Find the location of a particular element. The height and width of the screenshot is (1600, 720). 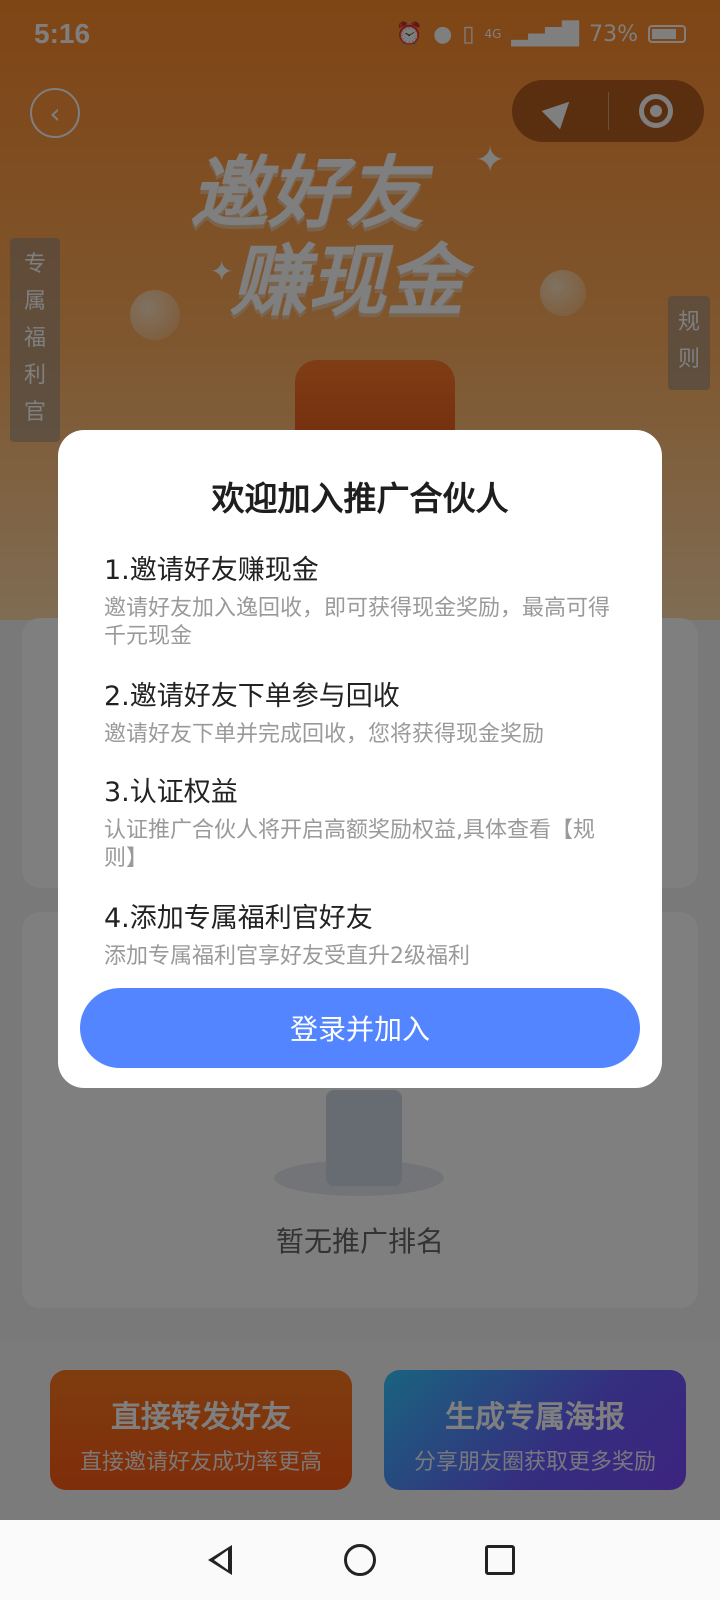

nav-home-button is located at coordinates (360, 1560).